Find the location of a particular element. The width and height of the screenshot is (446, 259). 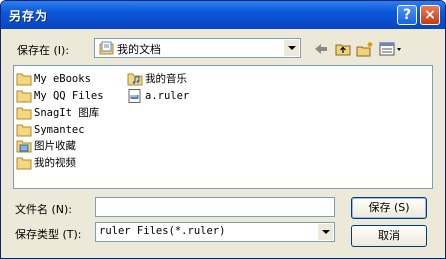

file-type-label: 保存类型 (T): is located at coordinates (48, 234).